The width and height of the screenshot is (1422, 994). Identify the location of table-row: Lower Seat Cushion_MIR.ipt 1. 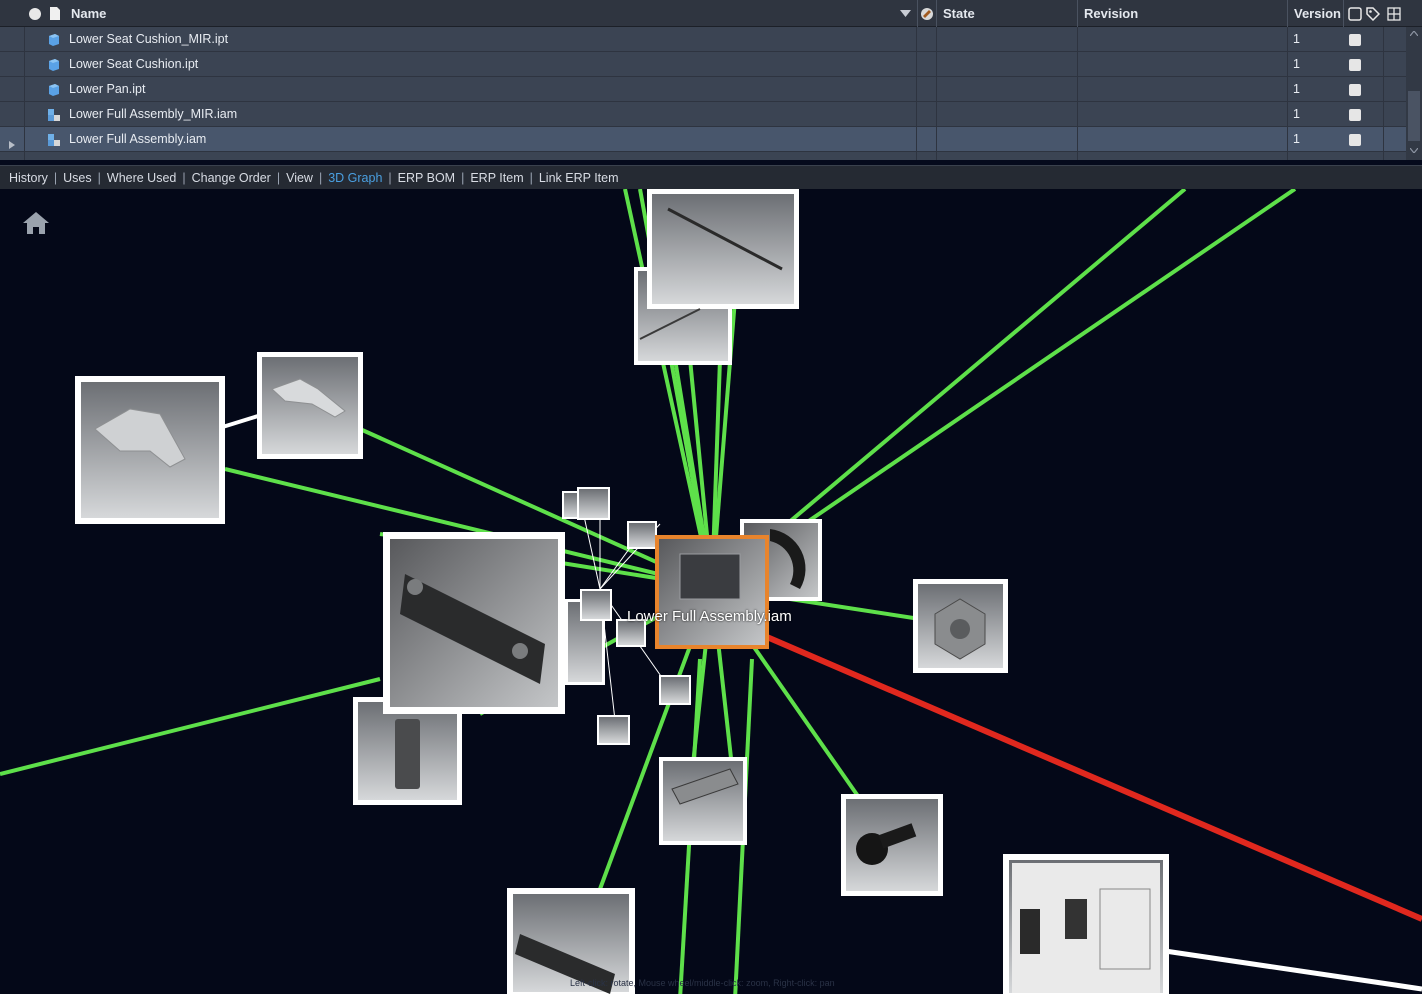
(703, 39).